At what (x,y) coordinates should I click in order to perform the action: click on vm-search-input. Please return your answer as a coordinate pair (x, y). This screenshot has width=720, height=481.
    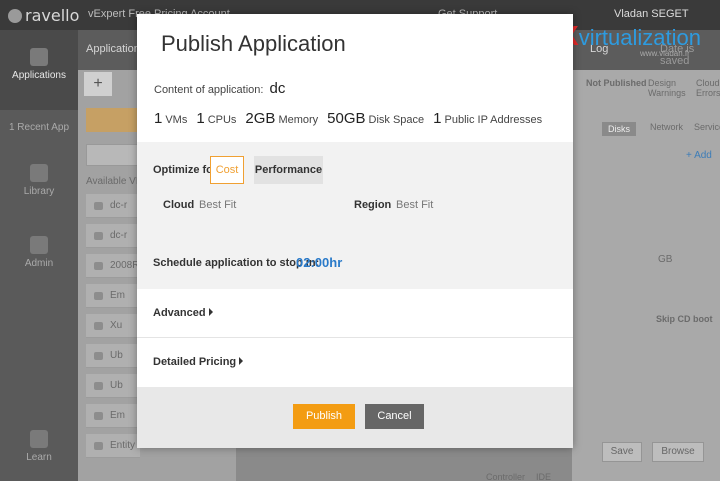
    Looking at the image, I should click on (113, 155).